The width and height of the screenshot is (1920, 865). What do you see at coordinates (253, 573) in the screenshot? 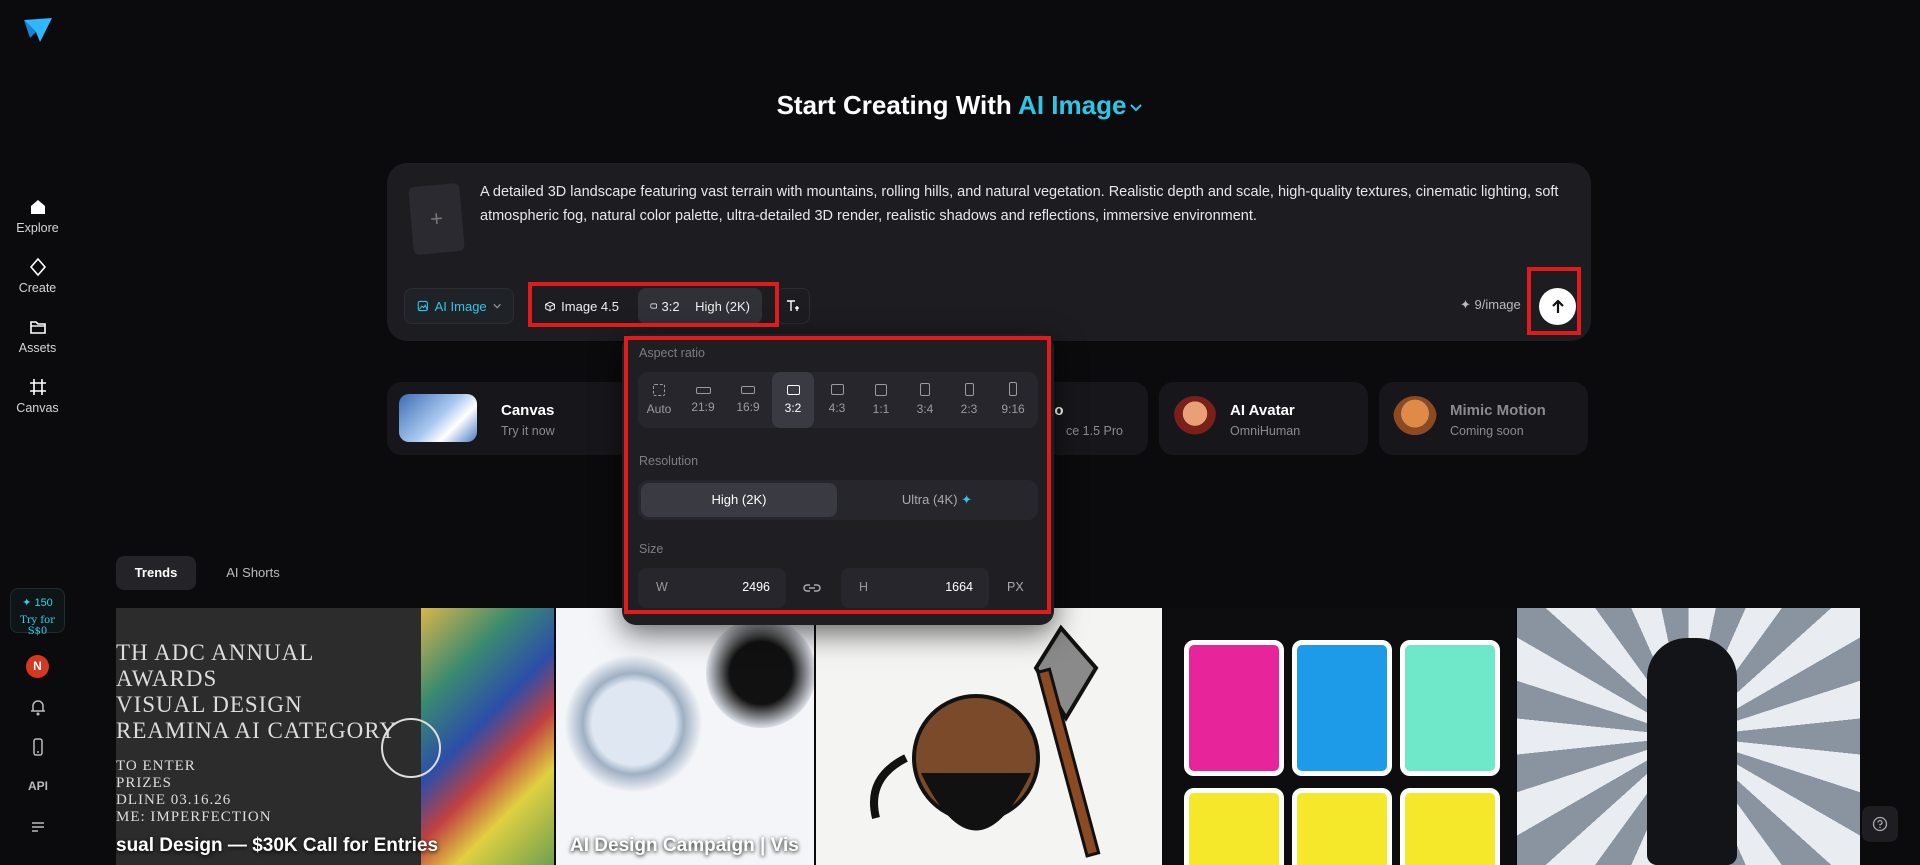
I see `tab-ai-shorts: AI Shorts` at bounding box center [253, 573].